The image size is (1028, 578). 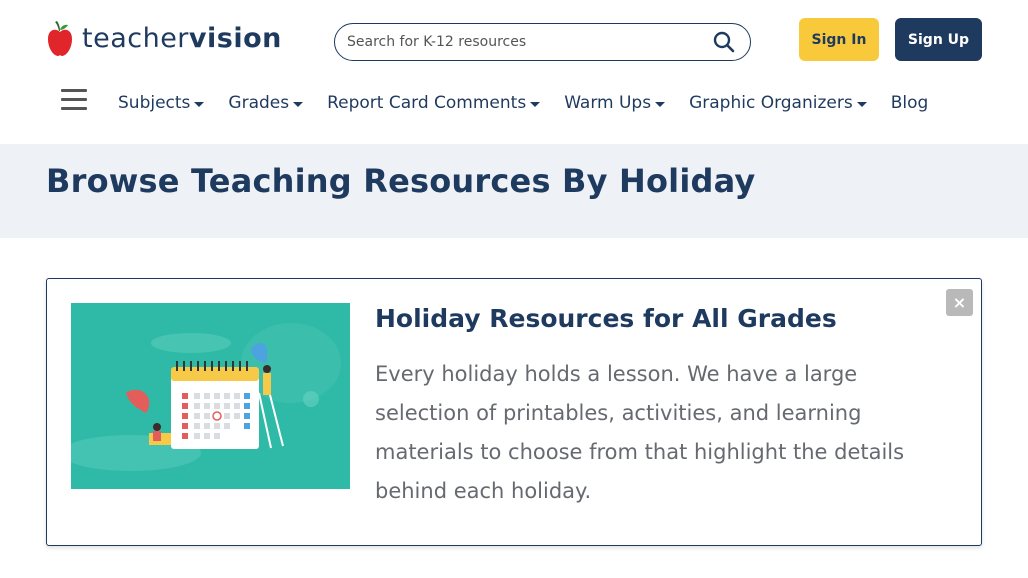 I want to click on card-title: Holiday Resources for All Grades, so click(x=606, y=318).